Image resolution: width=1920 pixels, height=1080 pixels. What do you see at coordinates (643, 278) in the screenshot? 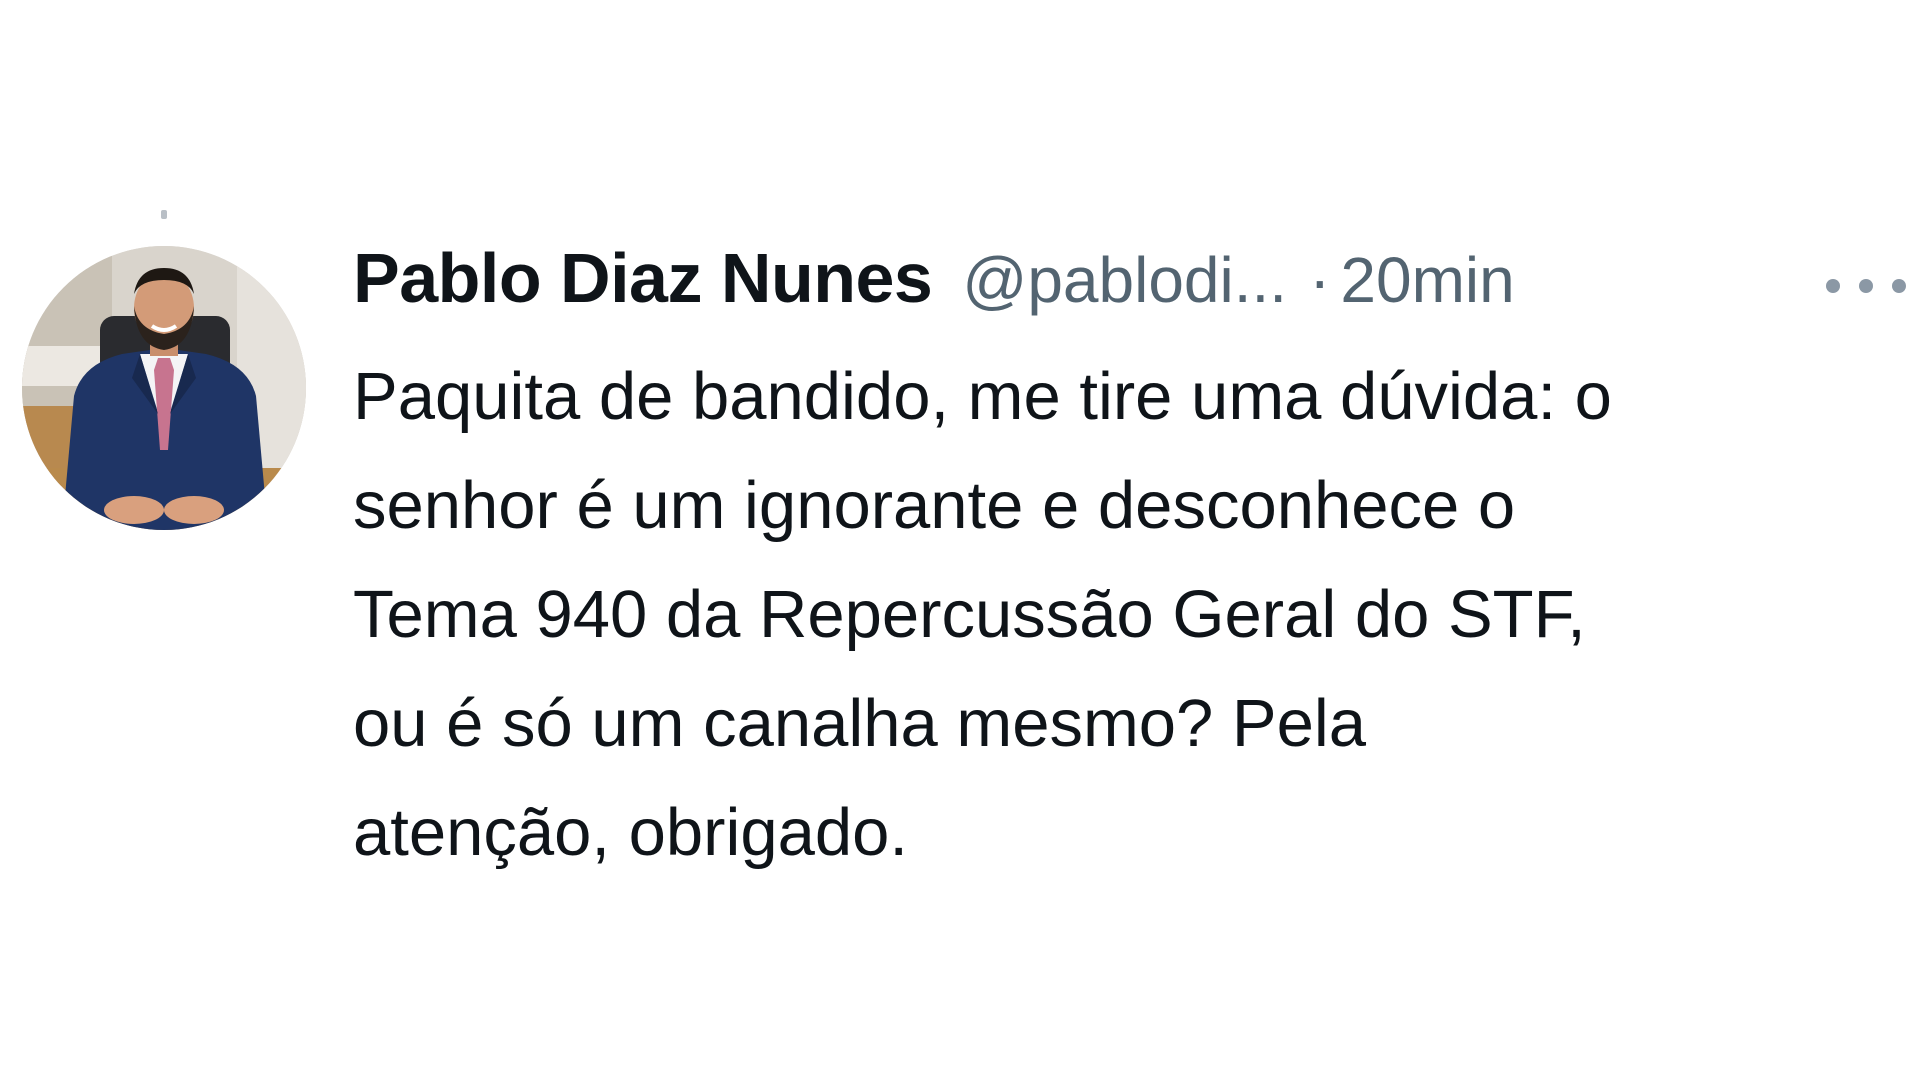
I see `author-name: Pablo Diaz Nunes` at bounding box center [643, 278].